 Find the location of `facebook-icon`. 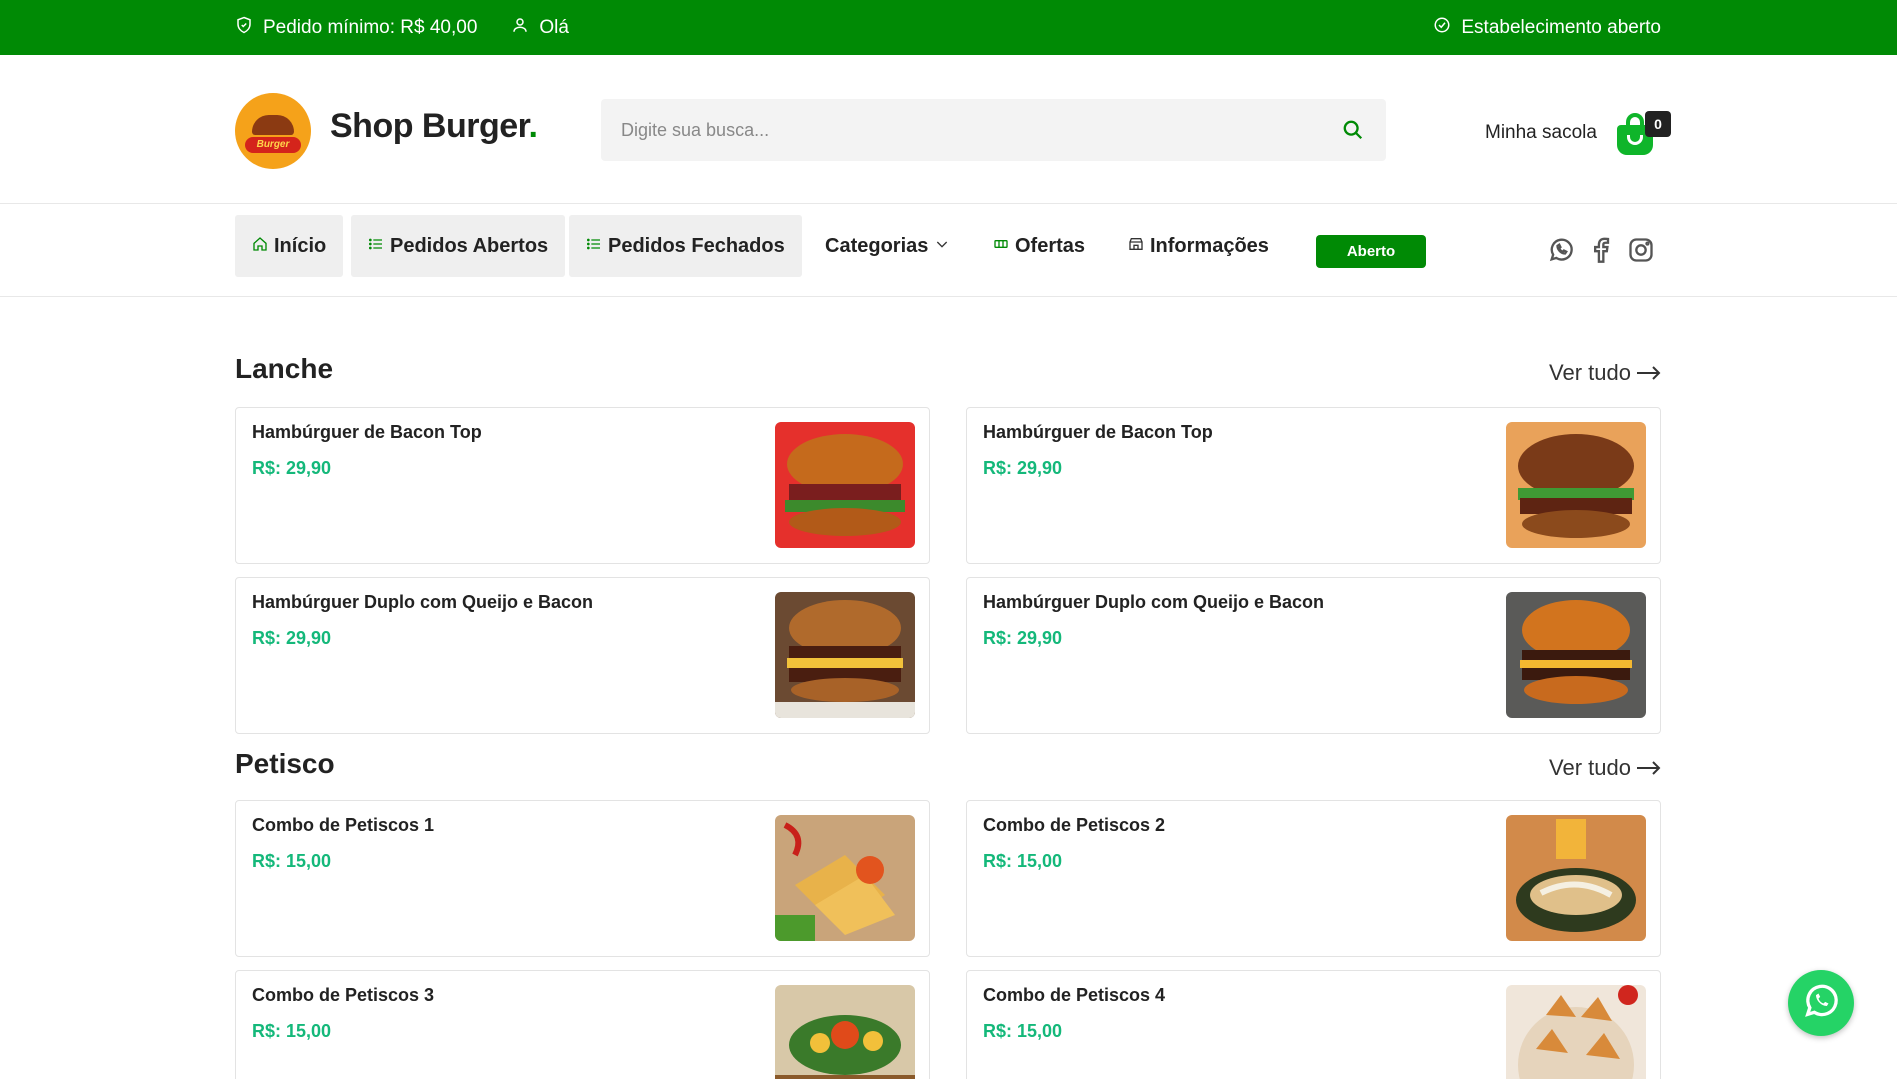

facebook-icon is located at coordinates (1601, 250).